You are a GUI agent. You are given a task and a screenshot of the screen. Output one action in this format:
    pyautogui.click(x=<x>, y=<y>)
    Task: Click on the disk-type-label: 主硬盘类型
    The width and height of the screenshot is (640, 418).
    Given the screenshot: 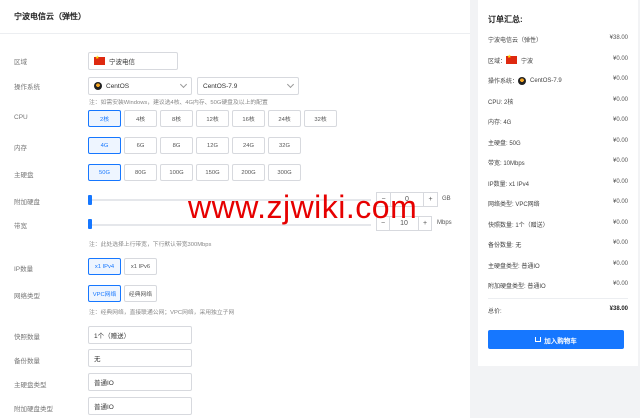 What is the action you would take?
    pyautogui.click(x=30, y=385)
    